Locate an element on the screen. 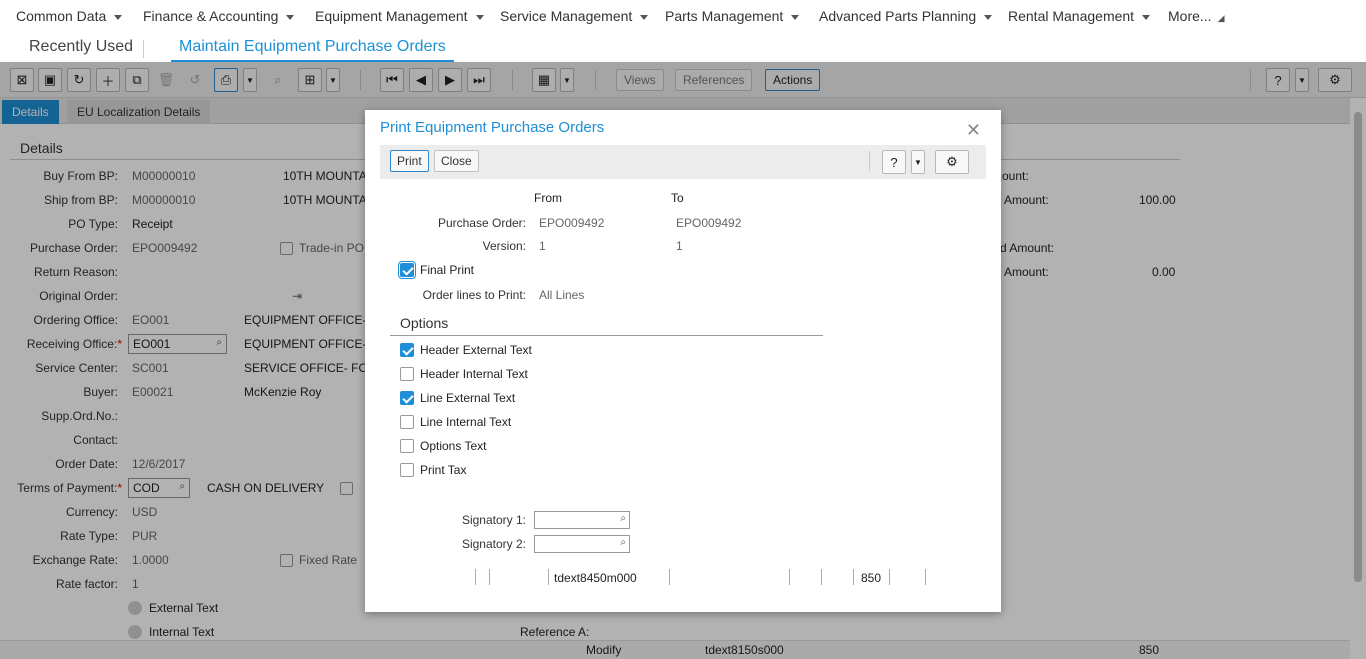  dialog-title: Print Equipment Purchase Orders is located at coordinates (492, 127).